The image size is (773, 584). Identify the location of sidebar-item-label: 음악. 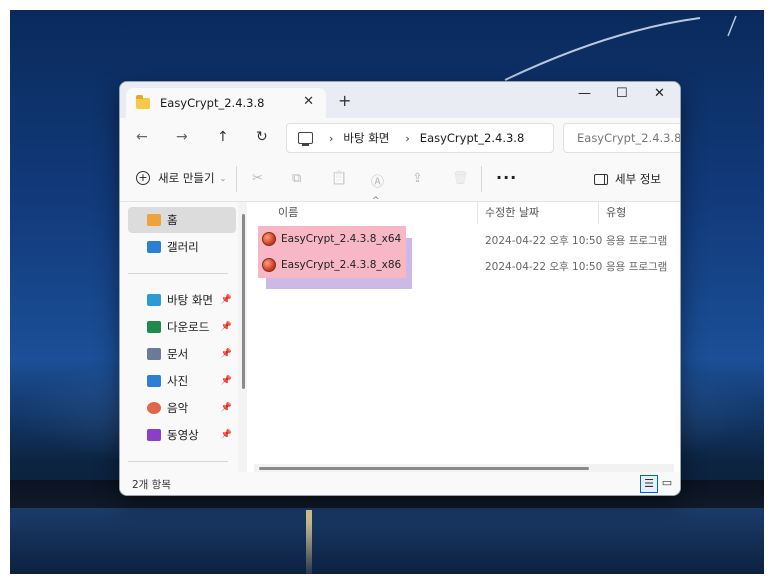
(178, 408).